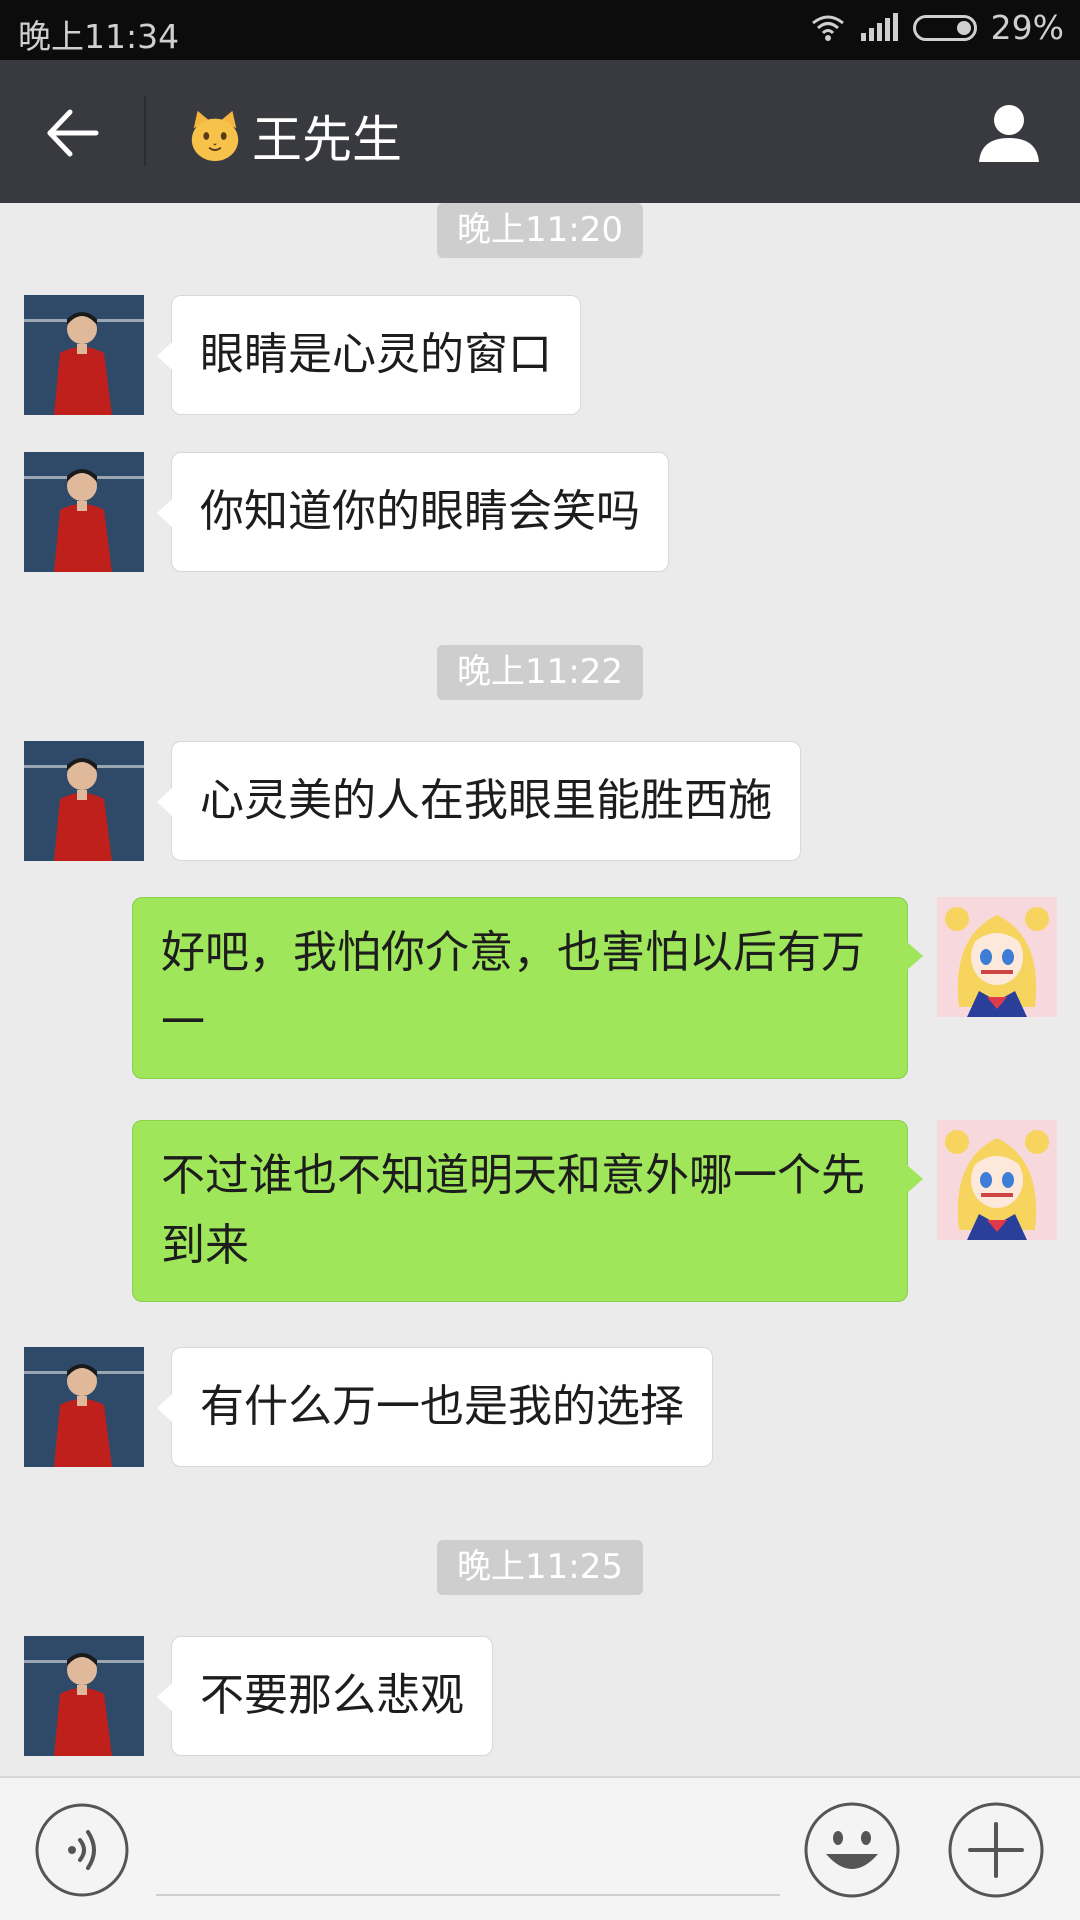  I want to click on timestamp: 晚上11:22, so click(540, 672).